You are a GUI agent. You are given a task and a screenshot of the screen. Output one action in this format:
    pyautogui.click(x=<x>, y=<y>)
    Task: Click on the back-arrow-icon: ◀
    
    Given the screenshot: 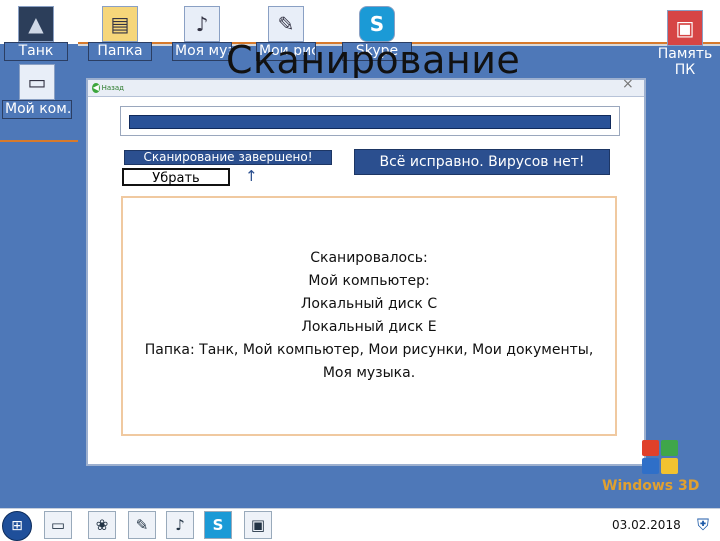 What is the action you would take?
    pyautogui.click(x=96, y=88)
    